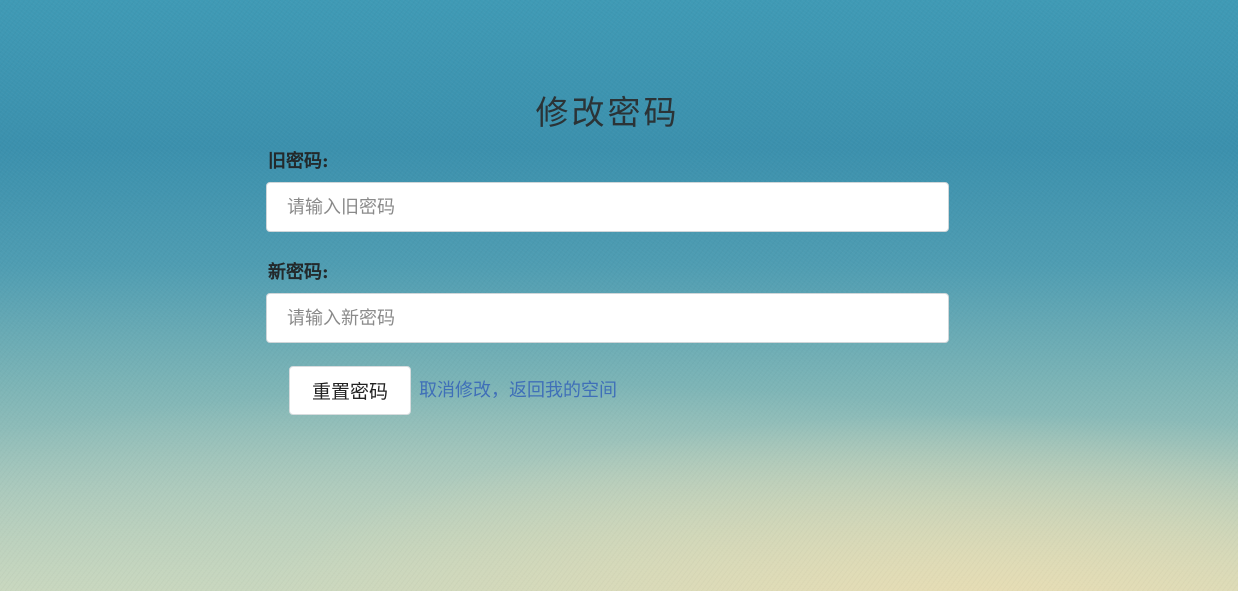 The height and width of the screenshot is (591, 1238). I want to click on new-password-label: 新密码:, so click(298, 272).